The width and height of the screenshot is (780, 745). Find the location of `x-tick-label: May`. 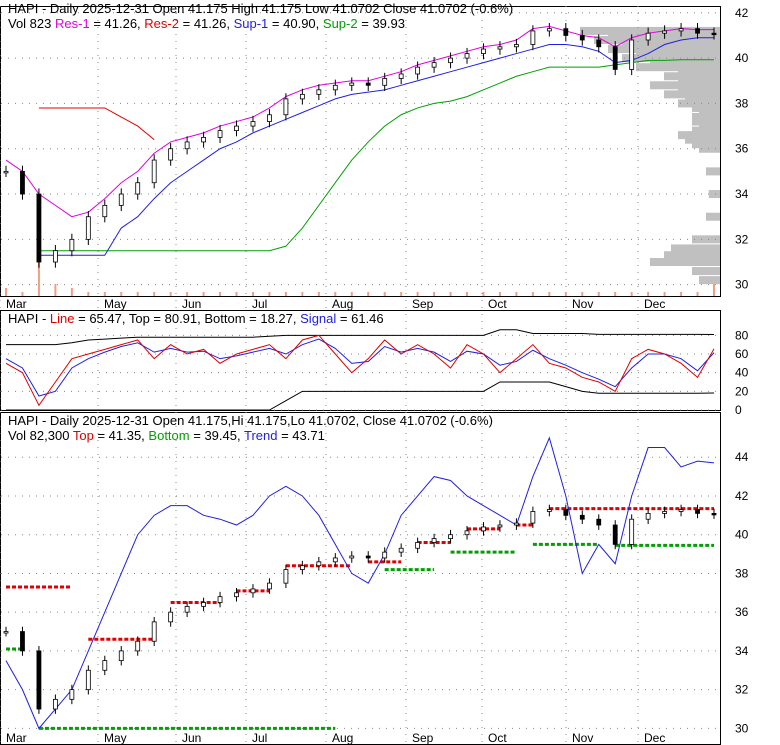

x-tick-label: May is located at coordinates (115, 304).